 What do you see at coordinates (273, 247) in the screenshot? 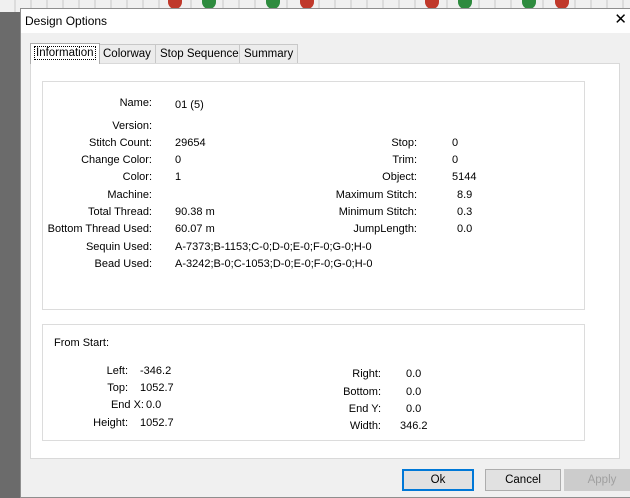
I see `sequin-used-value: A-7373;B-1153;C-0;D-0;E-0;F-0;G-0;H-0` at bounding box center [273, 247].